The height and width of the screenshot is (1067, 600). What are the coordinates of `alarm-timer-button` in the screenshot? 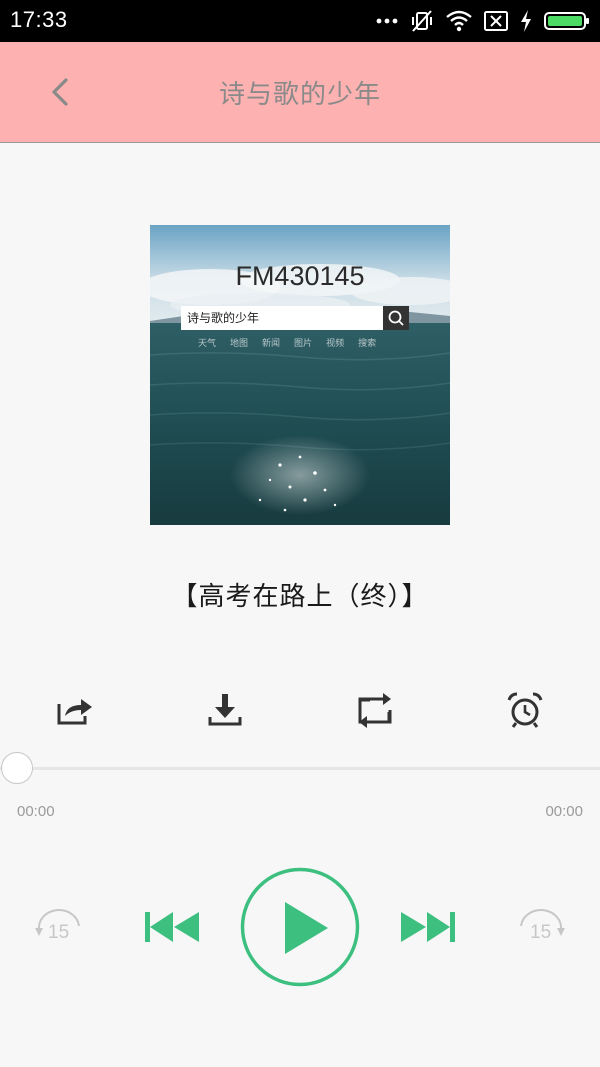 It's located at (525, 710).